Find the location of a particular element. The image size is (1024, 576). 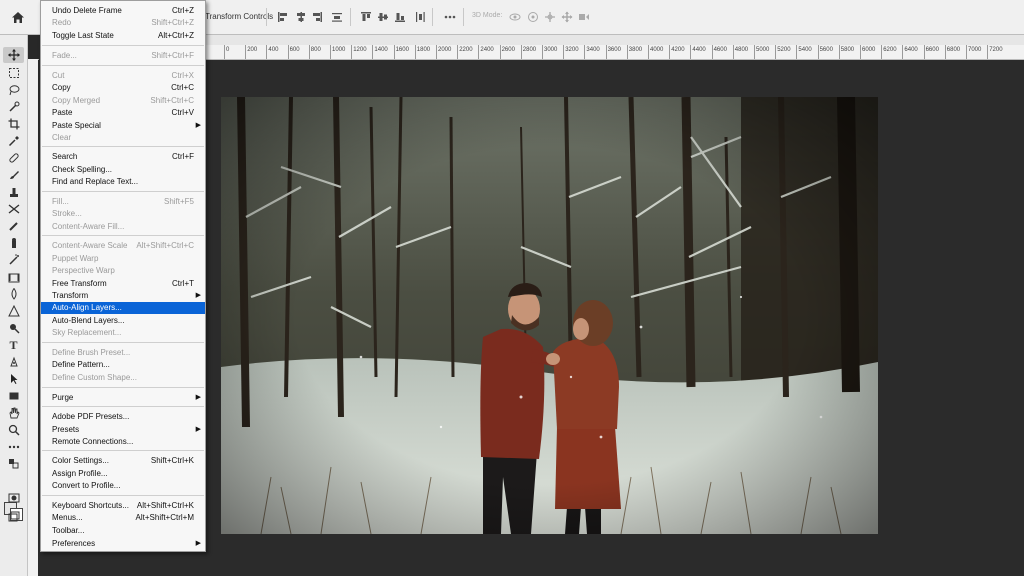

menu-item-undo-delete-frame: Undo Delete Frame Ctrl+Z is located at coordinates (123, 11).